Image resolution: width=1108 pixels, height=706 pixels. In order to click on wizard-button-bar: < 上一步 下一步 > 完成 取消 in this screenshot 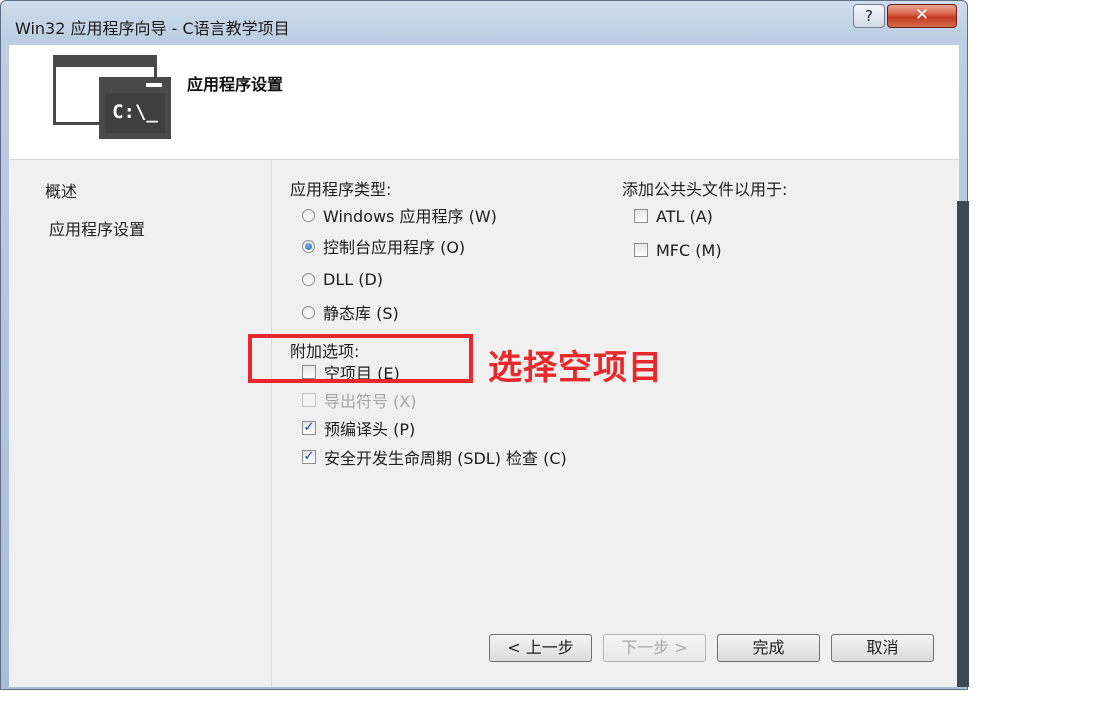, I will do `click(615, 648)`.